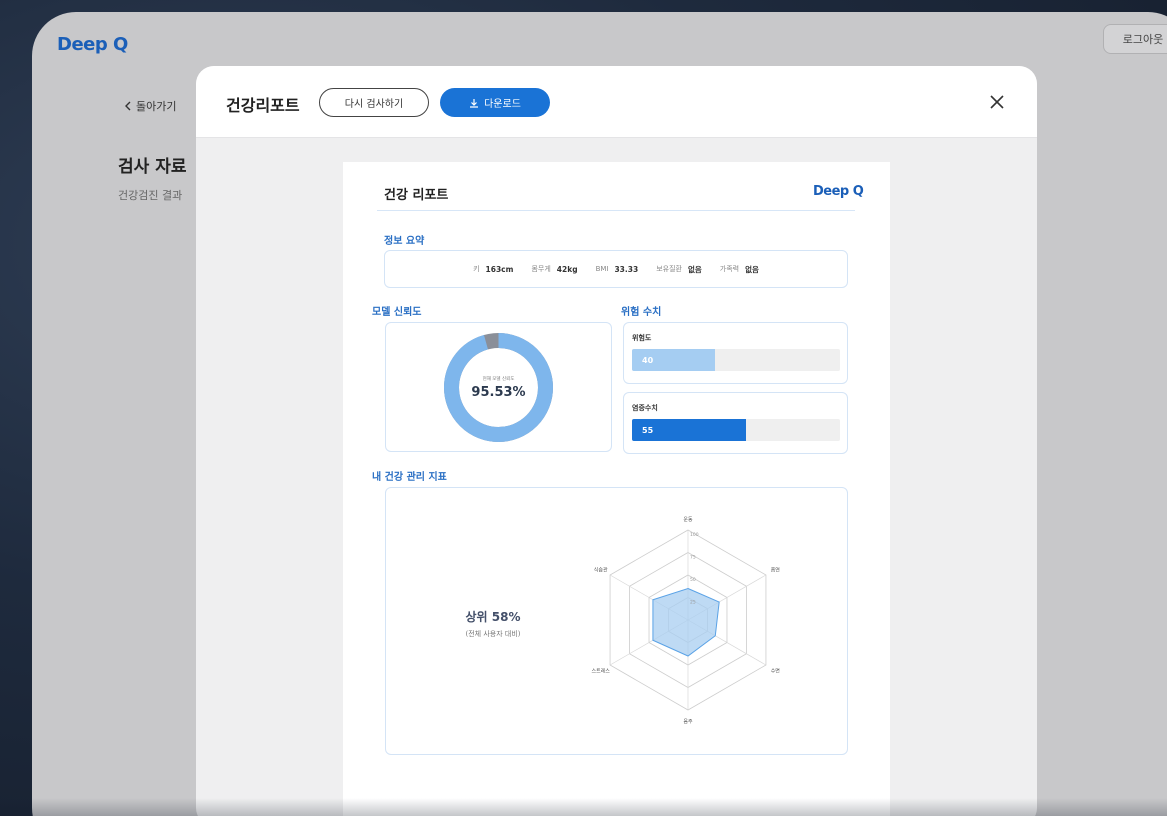  What do you see at coordinates (374, 102) in the screenshot?
I see `retest-button: 다시 검사하기` at bounding box center [374, 102].